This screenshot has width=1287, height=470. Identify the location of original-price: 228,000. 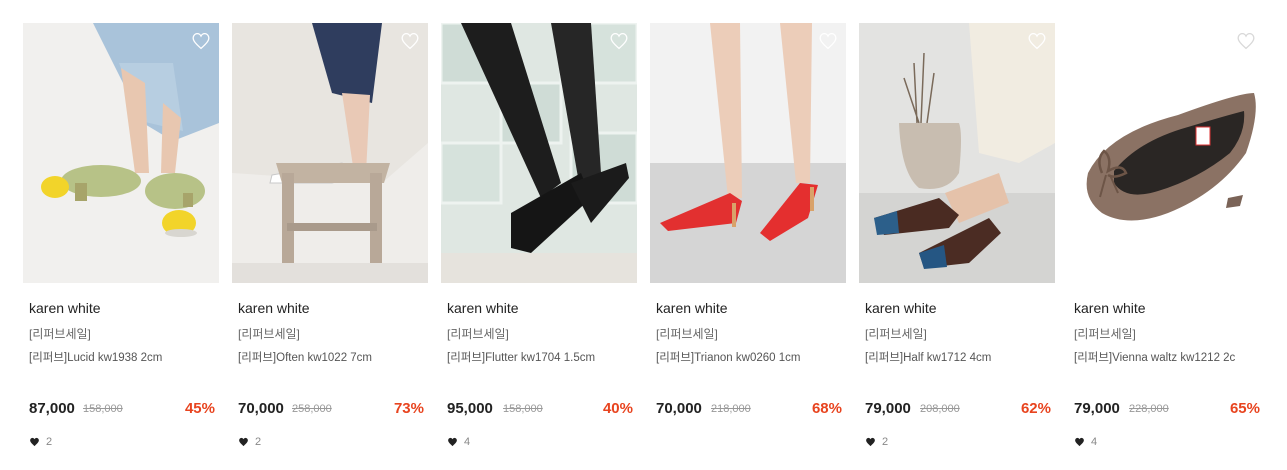
(1149, 409).